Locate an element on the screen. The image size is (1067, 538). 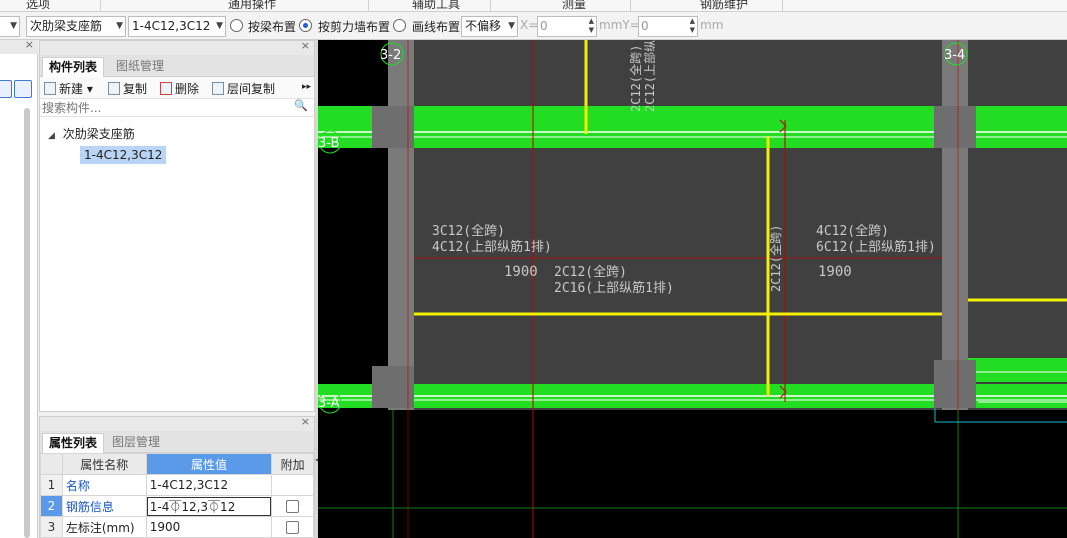
row-index: 1 is located at coordinates (51, 485).